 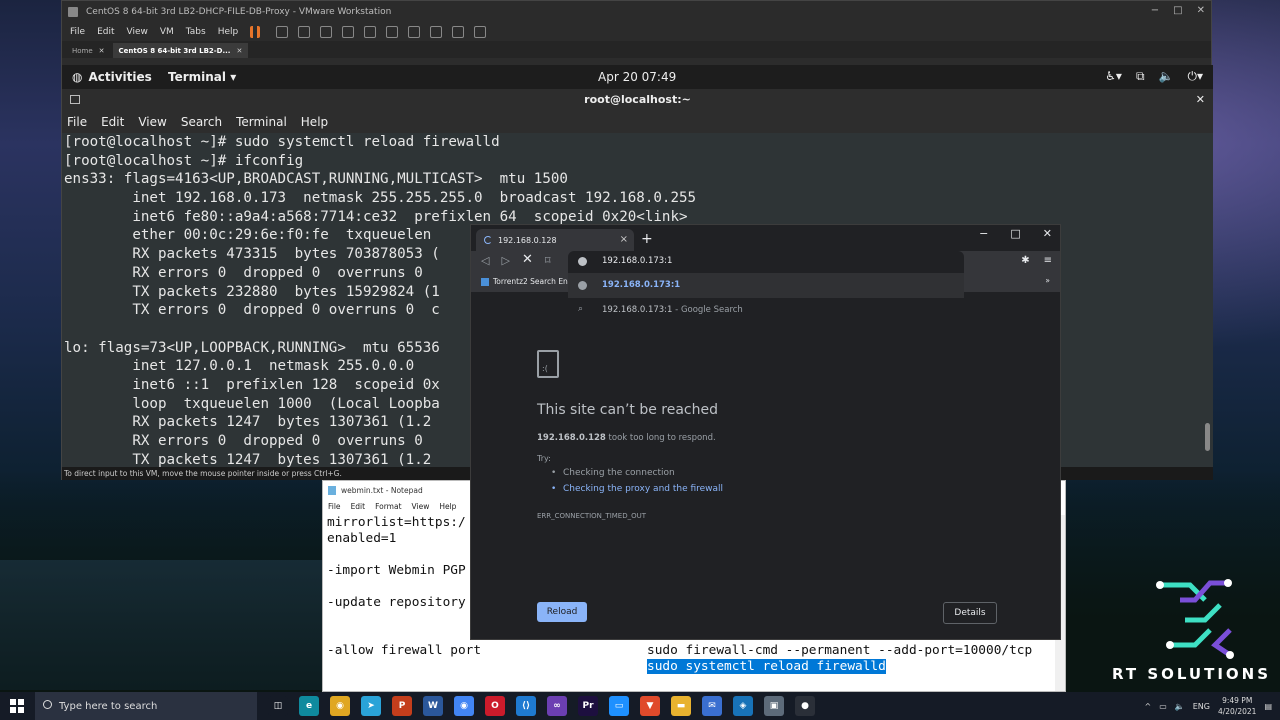 I want to click on check-proxy-link: Checking the proxy and the firewall, so click(x=637, y=489).